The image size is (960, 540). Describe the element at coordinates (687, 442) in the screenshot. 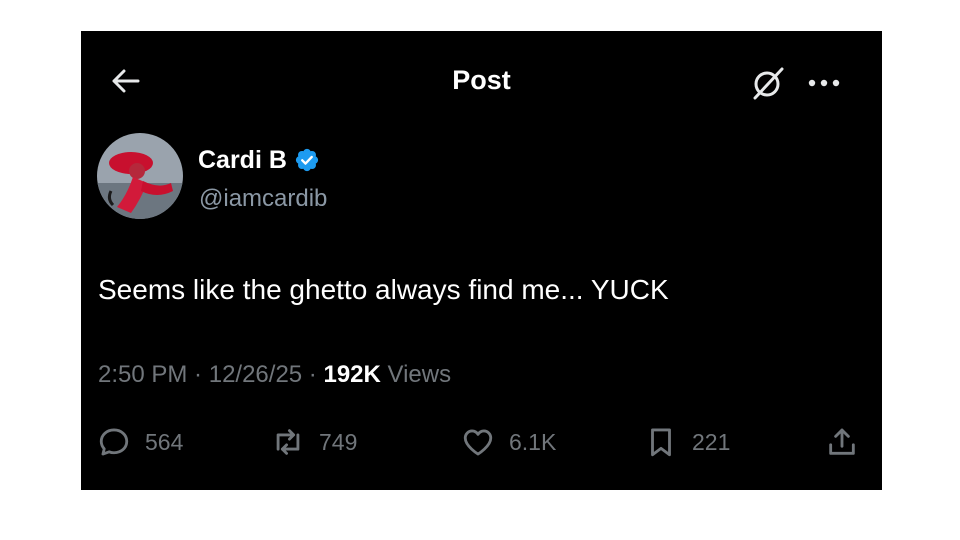

I see `bookmark-button: 221` at that location.